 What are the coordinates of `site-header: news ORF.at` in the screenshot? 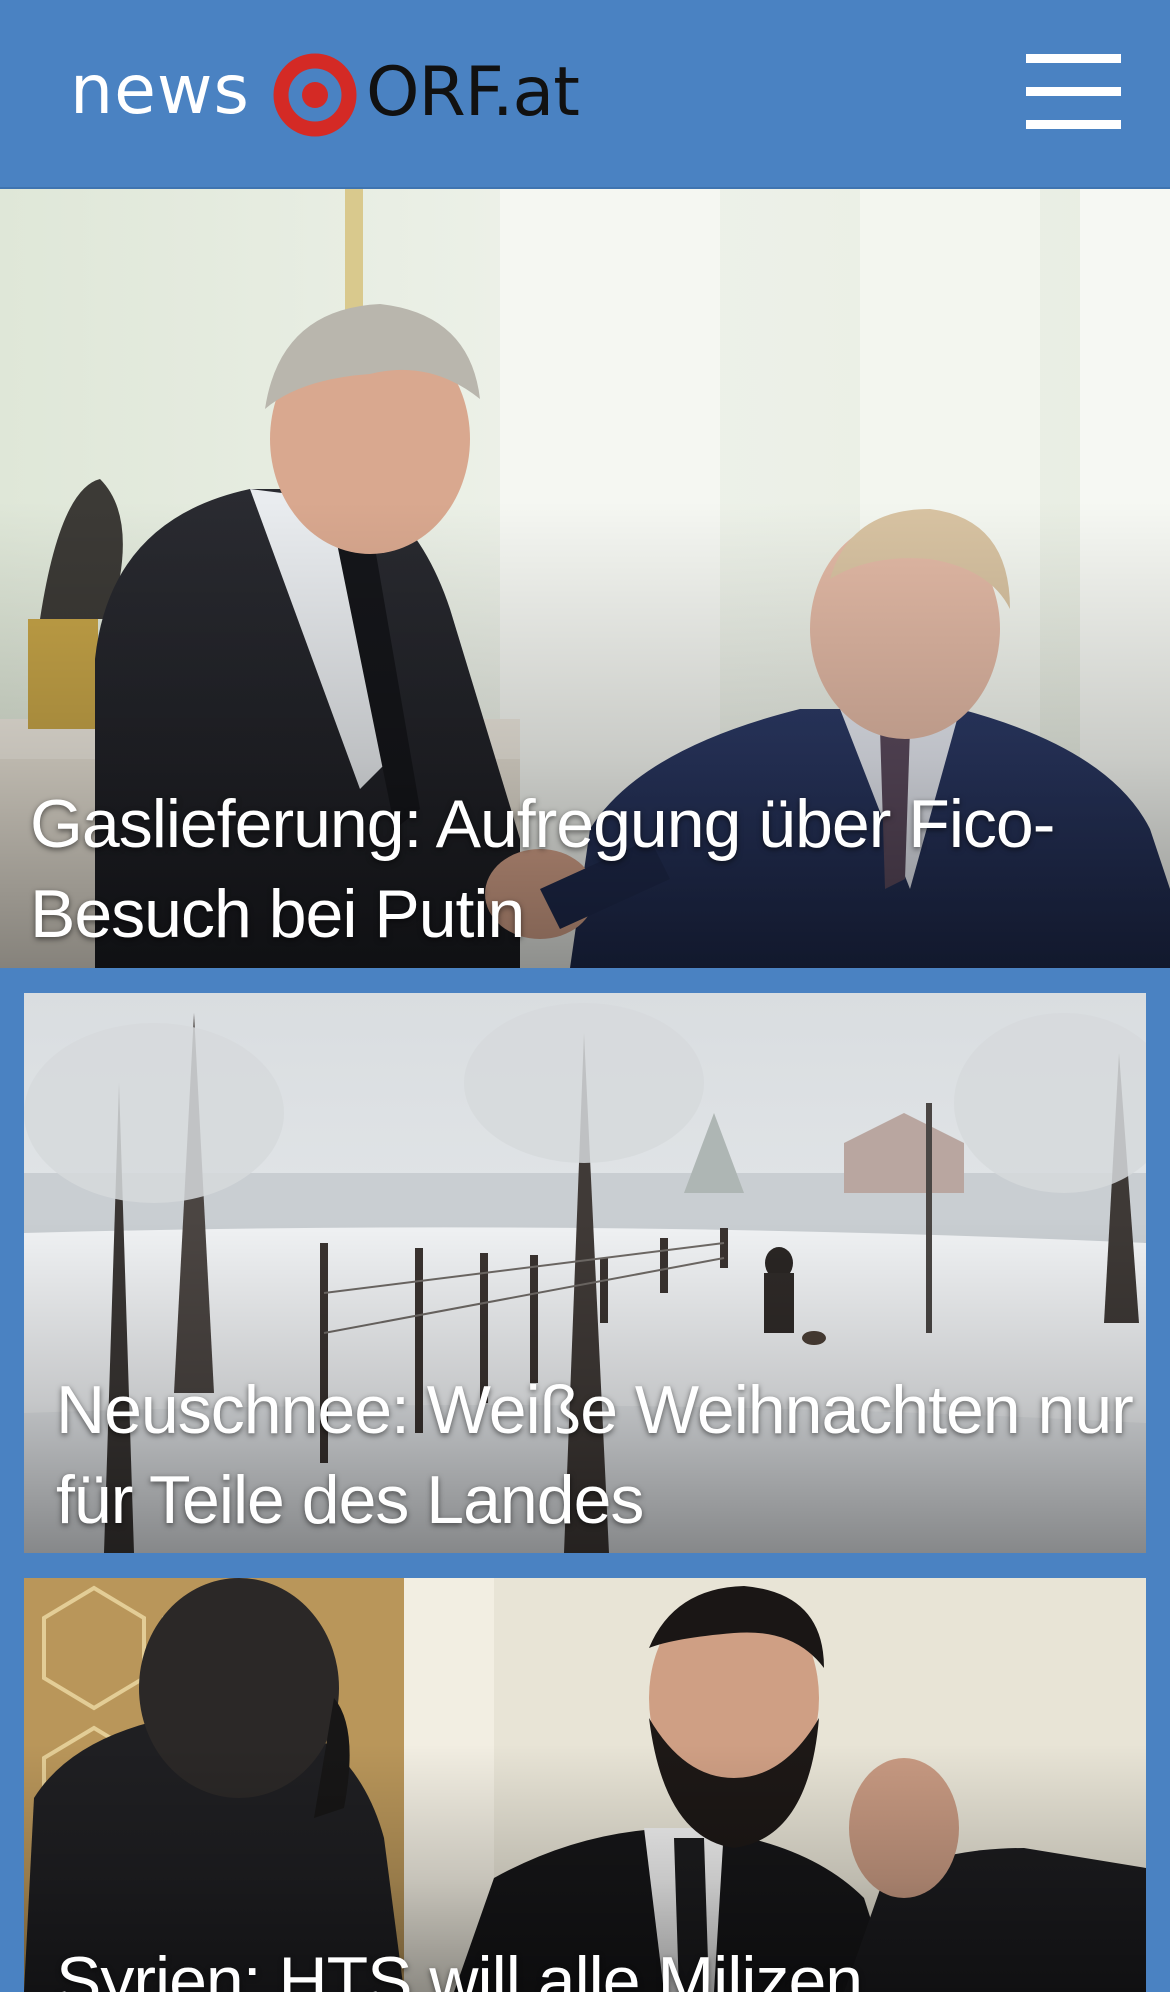 It's located at (585, 94).